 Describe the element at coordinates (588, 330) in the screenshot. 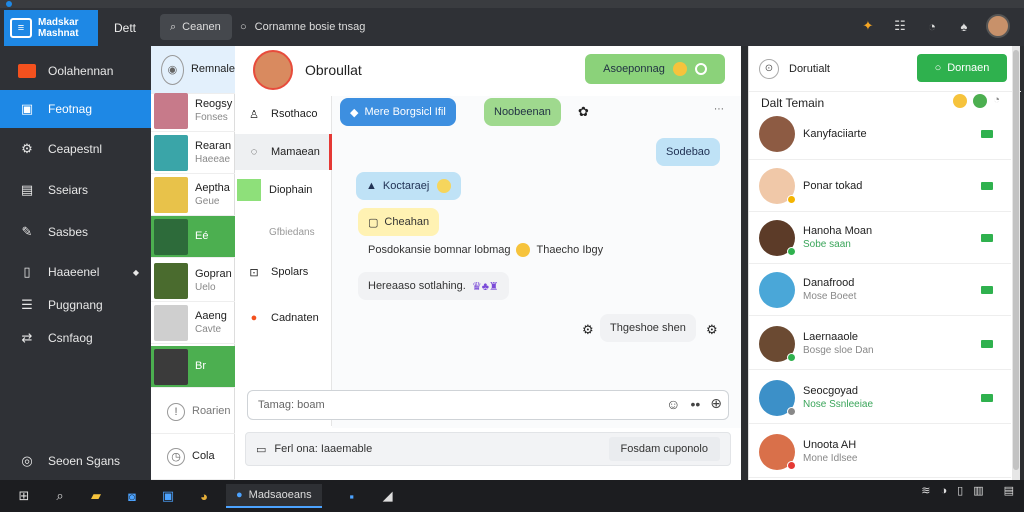

I see `gear-icon: ⚙` at that location.